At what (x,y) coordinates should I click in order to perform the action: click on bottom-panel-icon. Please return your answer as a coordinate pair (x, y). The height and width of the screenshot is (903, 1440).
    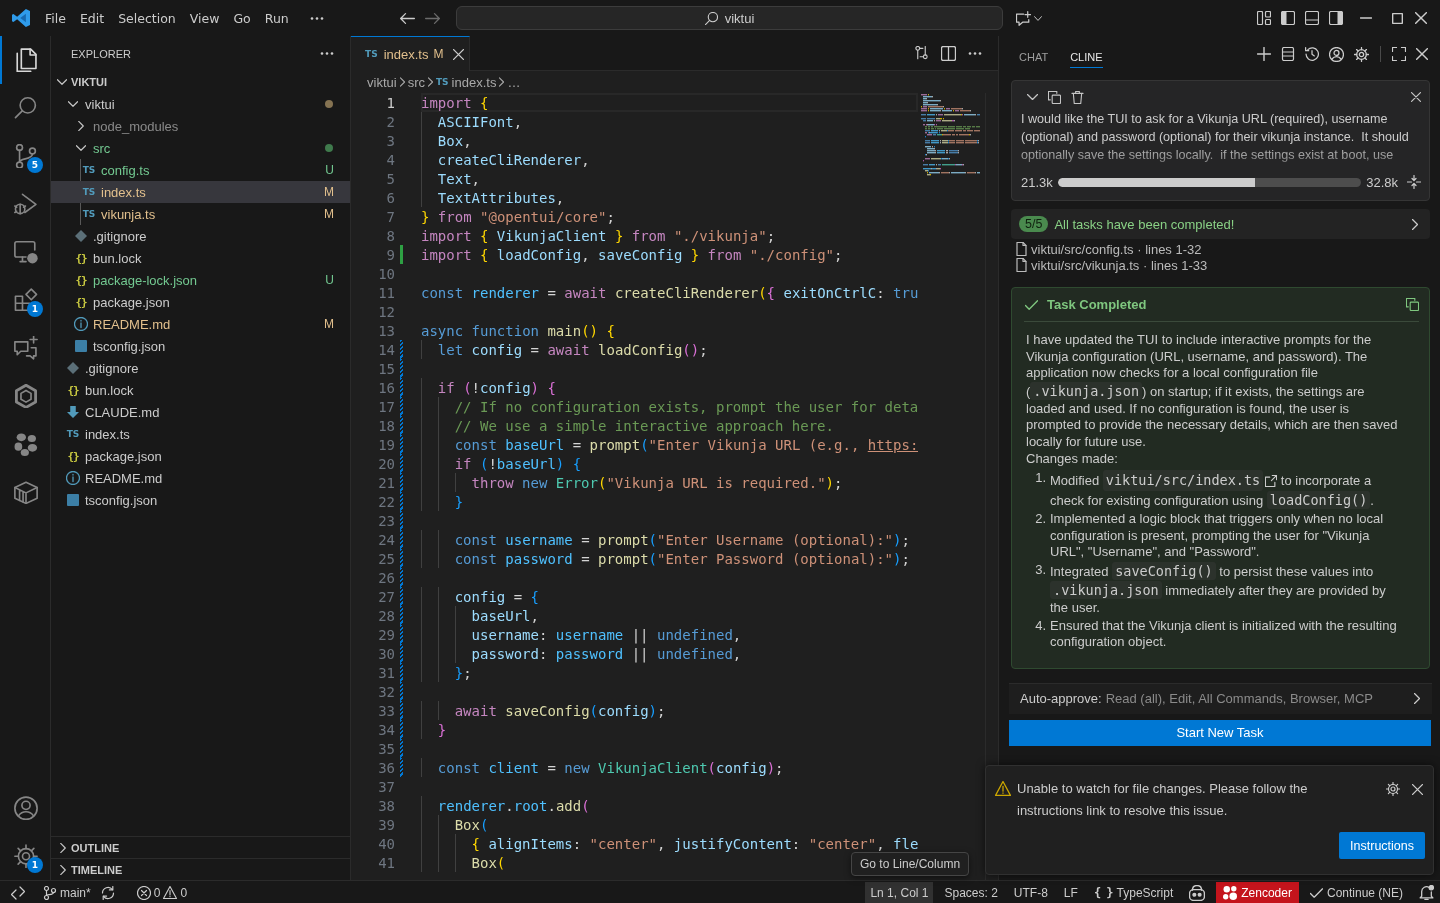
    Looking at the image, I should click on (1312, 18).